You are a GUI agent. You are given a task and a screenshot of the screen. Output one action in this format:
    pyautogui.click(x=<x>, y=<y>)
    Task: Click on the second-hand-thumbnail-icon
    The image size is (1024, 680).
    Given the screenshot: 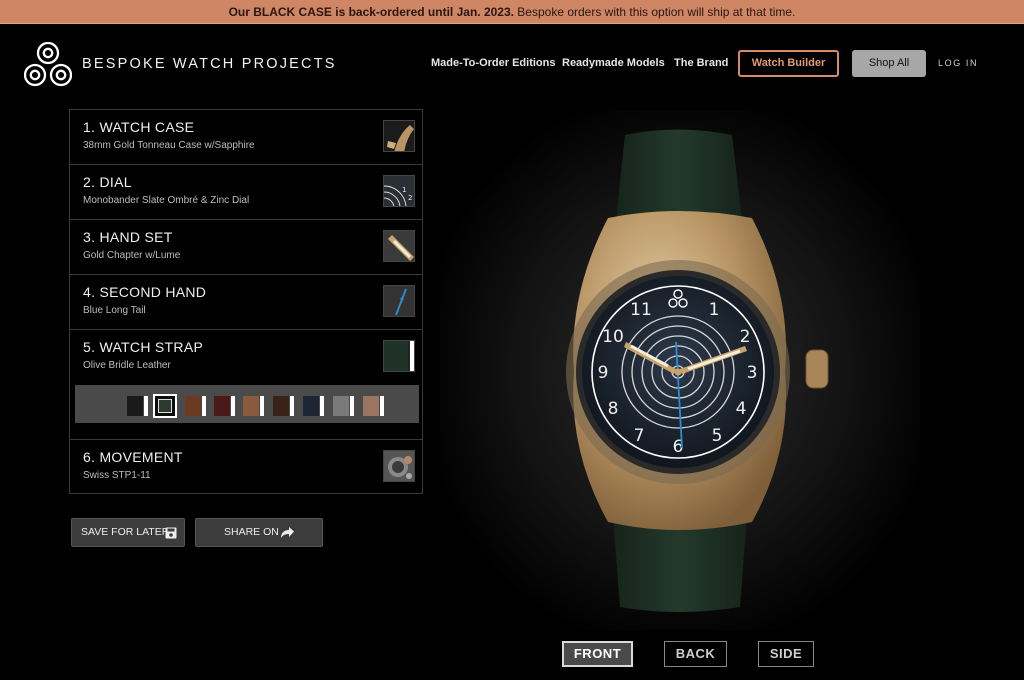 What is the action you would take?
    pyautogui.click(x=399, y=301)
    